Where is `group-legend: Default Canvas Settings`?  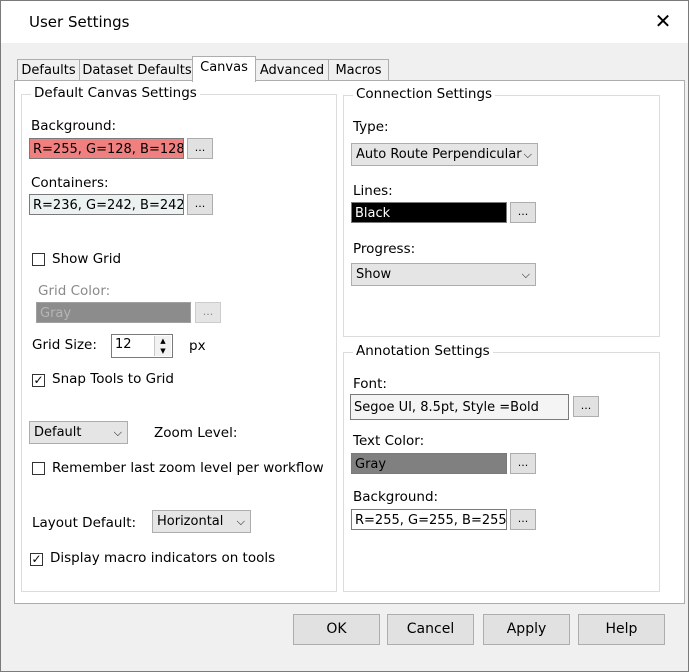 group-legend: Default Canvas Settings is located at coordinates (115, 93).